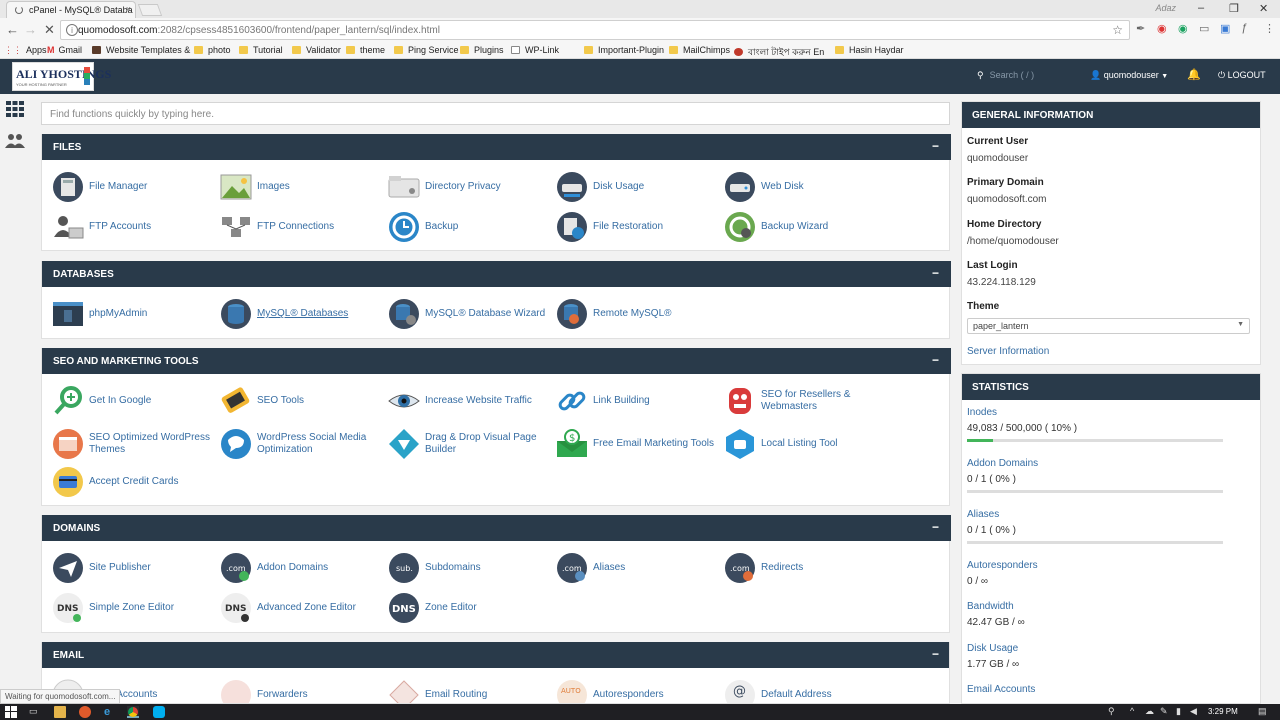 The image size is (1280, 720). What do you see at coordinates (495, 113) in the screenshot?
I see `find-functions-input: Find functions quickly by typing here.` at bounding box center [495, 113].